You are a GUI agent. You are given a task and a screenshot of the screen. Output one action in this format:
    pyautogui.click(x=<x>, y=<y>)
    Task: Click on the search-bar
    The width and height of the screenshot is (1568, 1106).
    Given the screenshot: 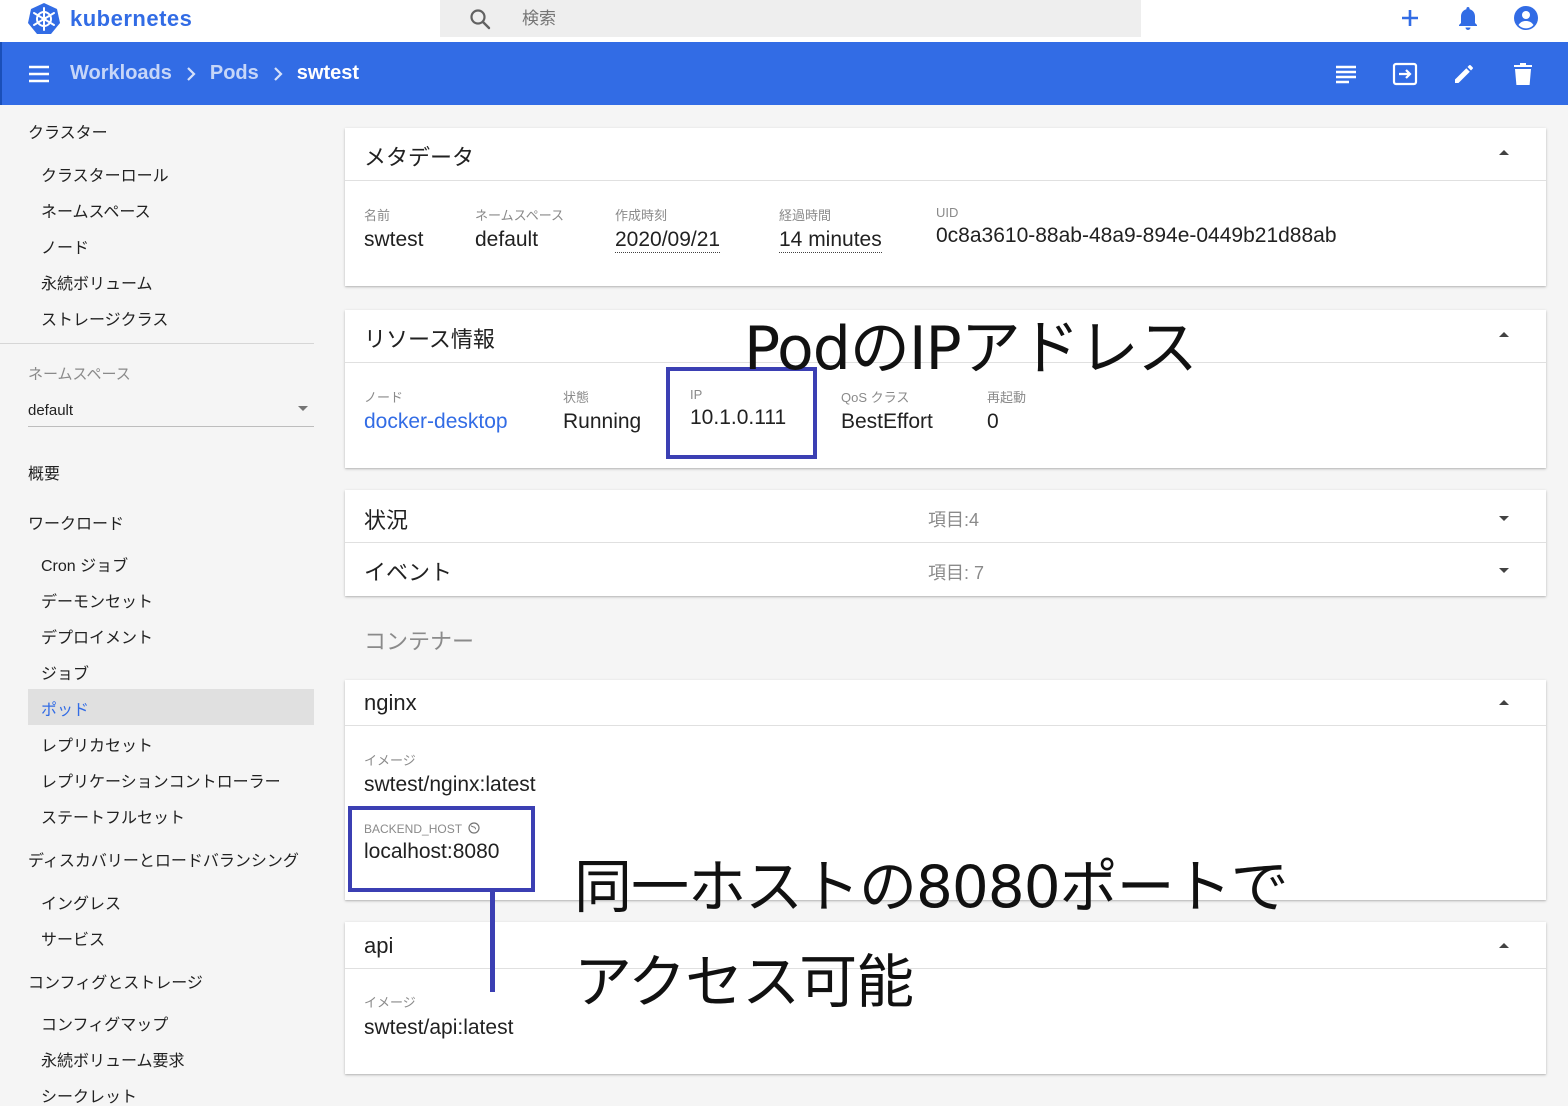 What is the action you would take?
    pyautogui.click(x=790, y=18)
    